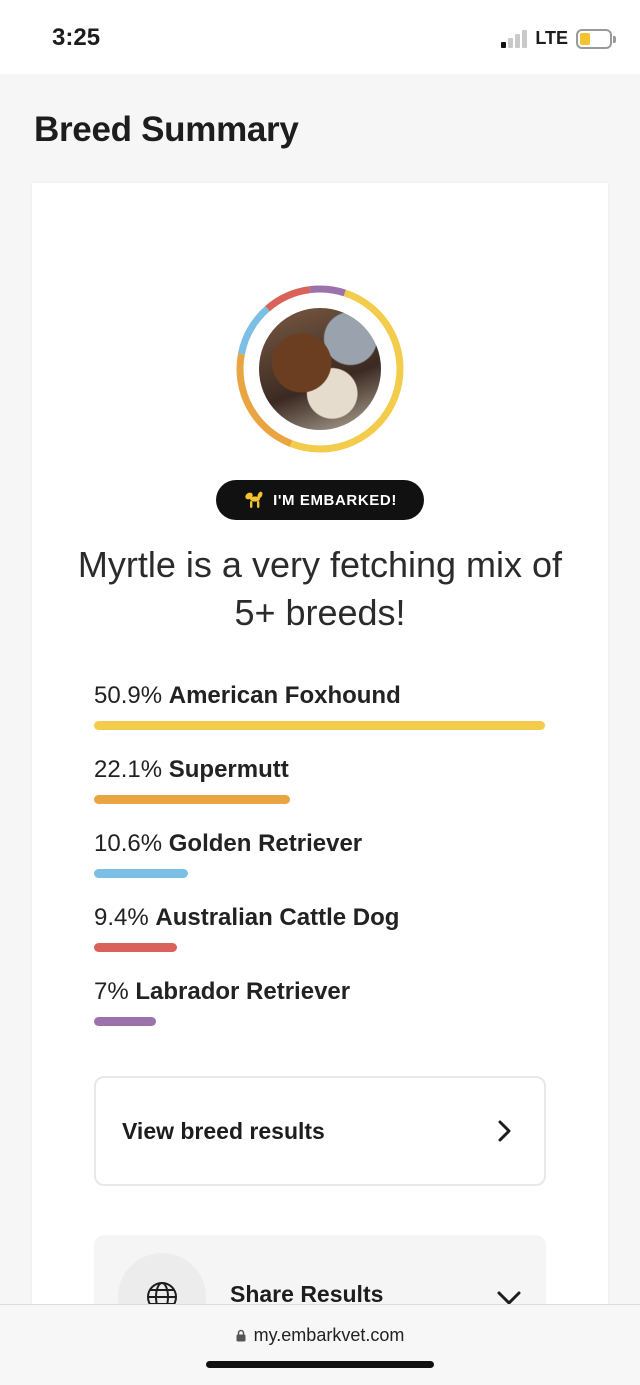 The width and height of the screenshot is (640, 1385). Describe the element at coordinates (320, 1364) in the screenshot. I see `home-indicator` at that location.